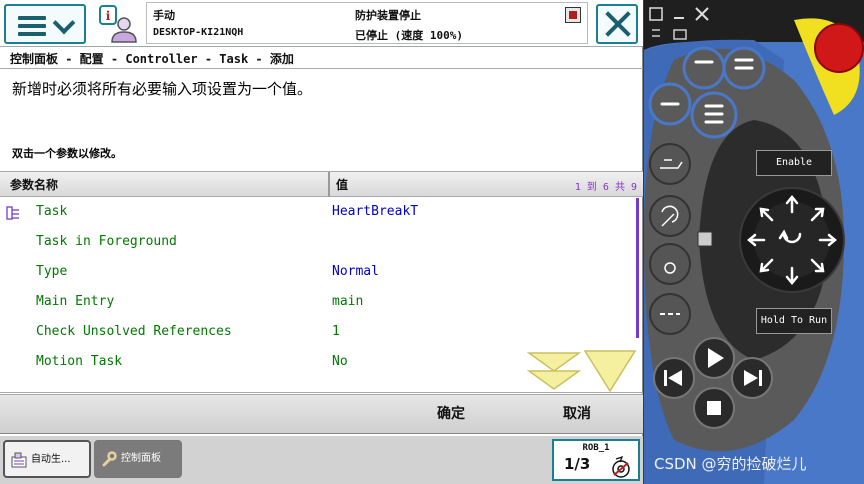  I want to click on taskbar: 自动生... 控制面板, so click(321, 460).